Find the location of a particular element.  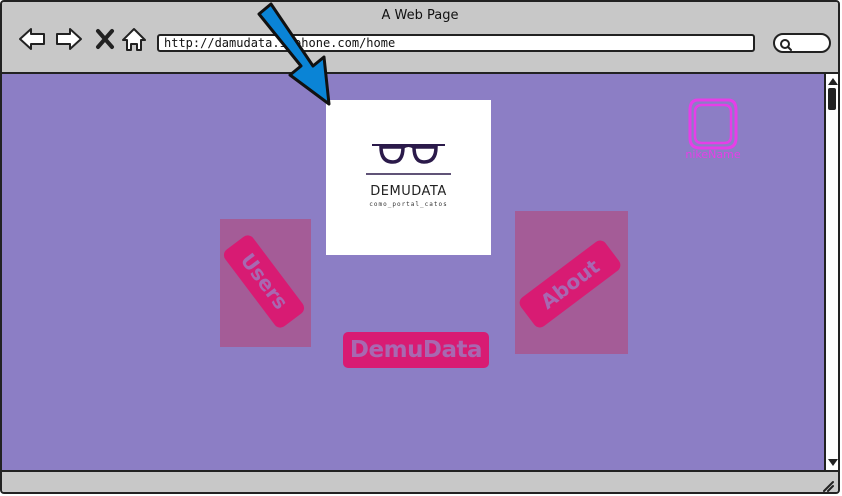

search-field is located at coordinates (802, 43).